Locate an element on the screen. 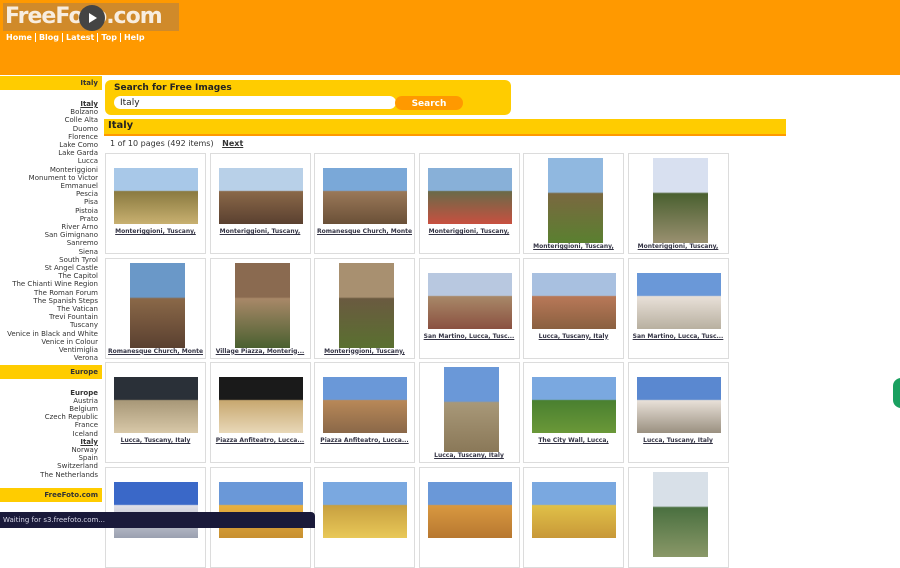  sidebar-link: River Arno is located at coordinates (49, 227).